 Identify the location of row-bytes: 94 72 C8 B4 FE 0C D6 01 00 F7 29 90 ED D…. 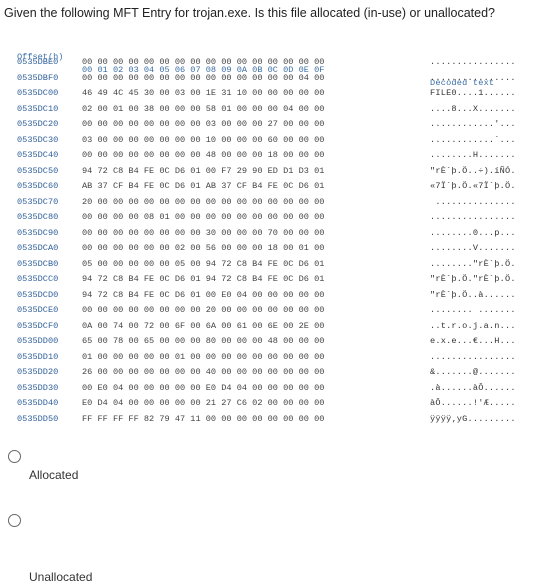
(203, 170).